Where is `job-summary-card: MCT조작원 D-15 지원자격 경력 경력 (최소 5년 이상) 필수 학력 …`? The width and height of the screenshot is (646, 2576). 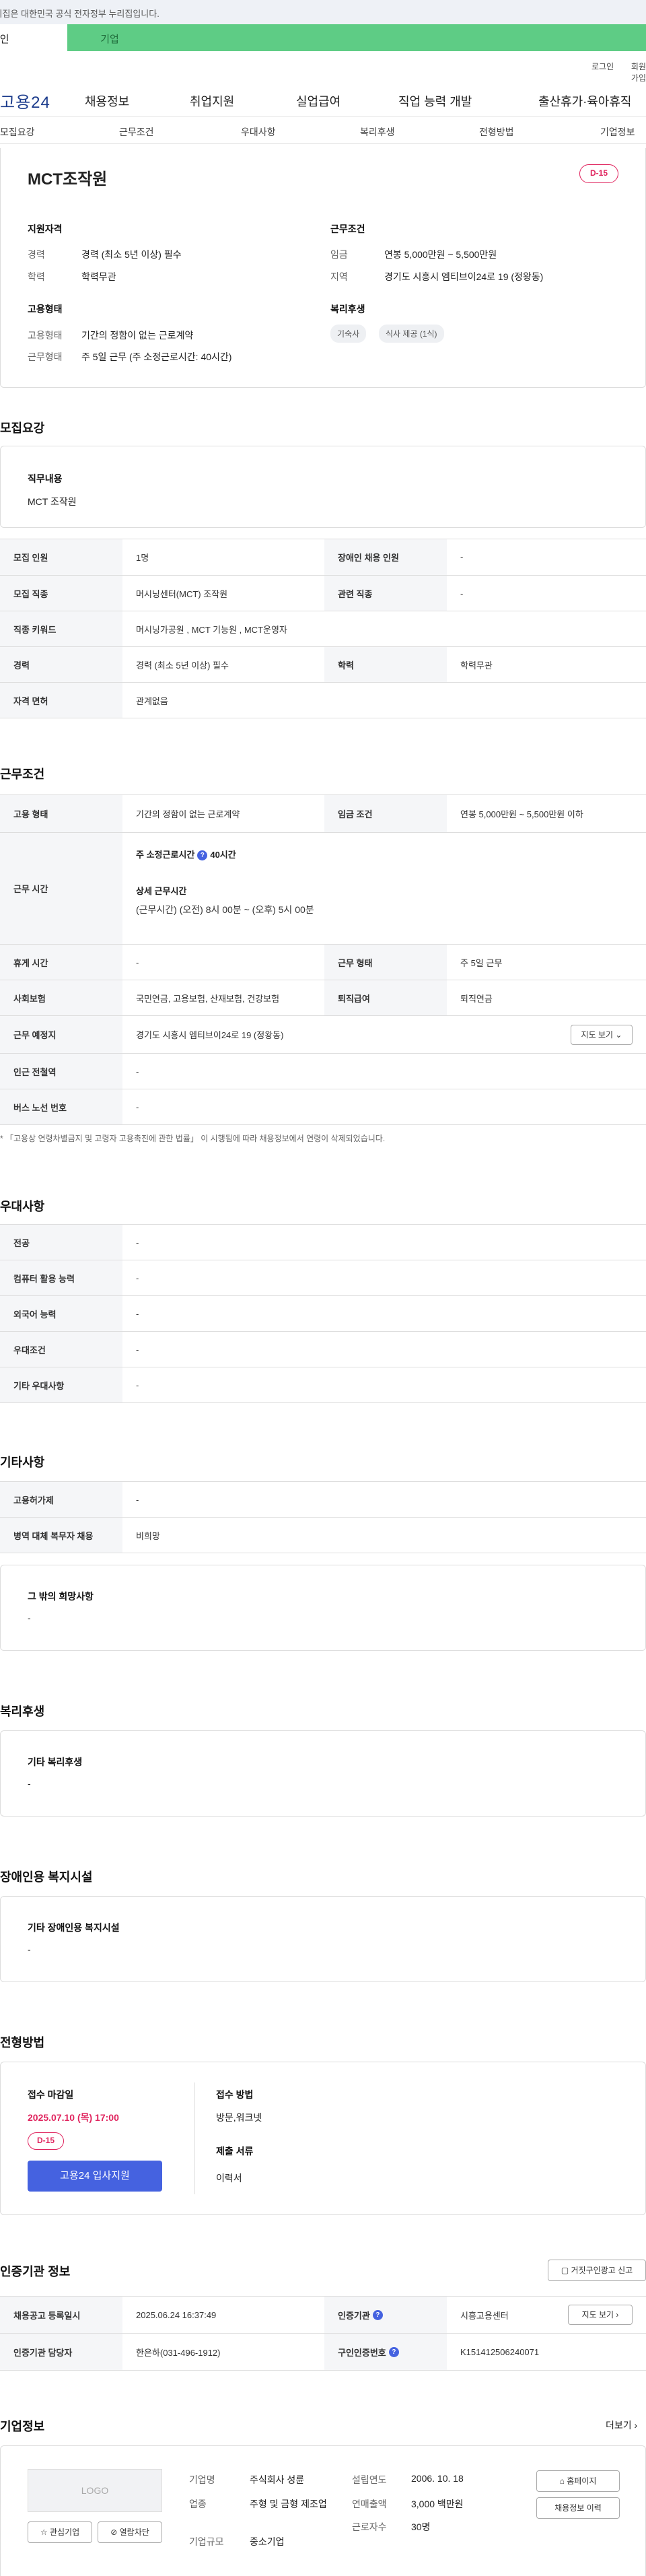 job-summary-card: MCT조작원 D-15 지원자격 경력 경력 (최소 5년 이상) 필수 학력 … is located at coordinates (323, 268).